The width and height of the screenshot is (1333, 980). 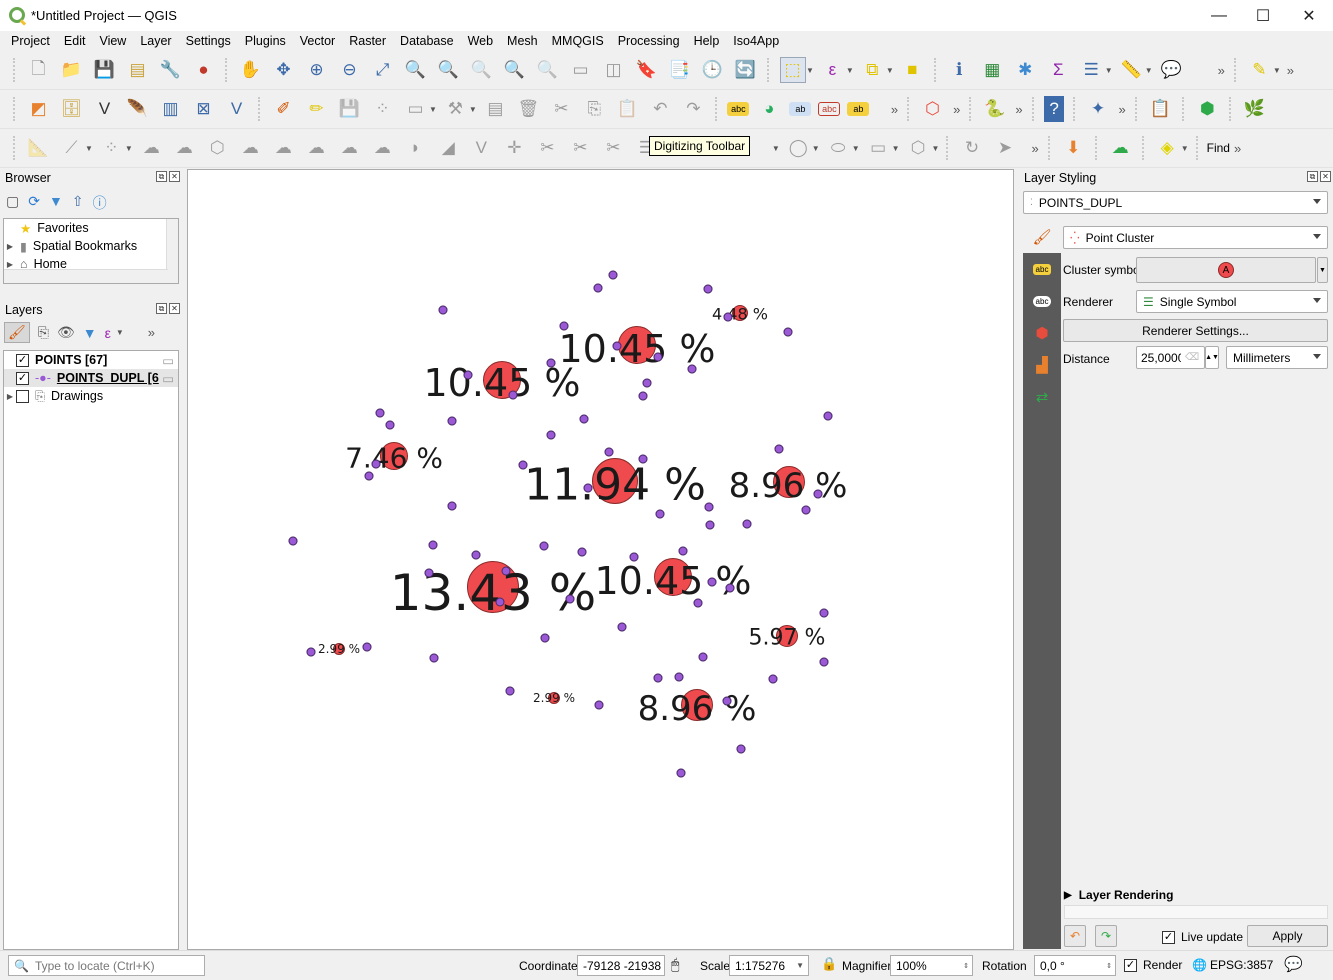 I want to click on labels-tab-icon: abc, so click(x=1042, y=269).